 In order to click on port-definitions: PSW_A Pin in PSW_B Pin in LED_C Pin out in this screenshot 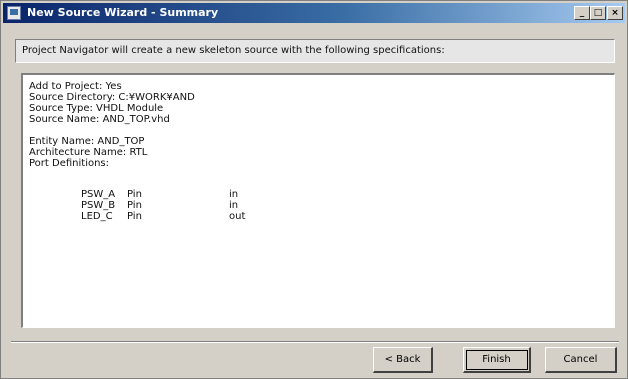, I will do `click(191, 205)`.